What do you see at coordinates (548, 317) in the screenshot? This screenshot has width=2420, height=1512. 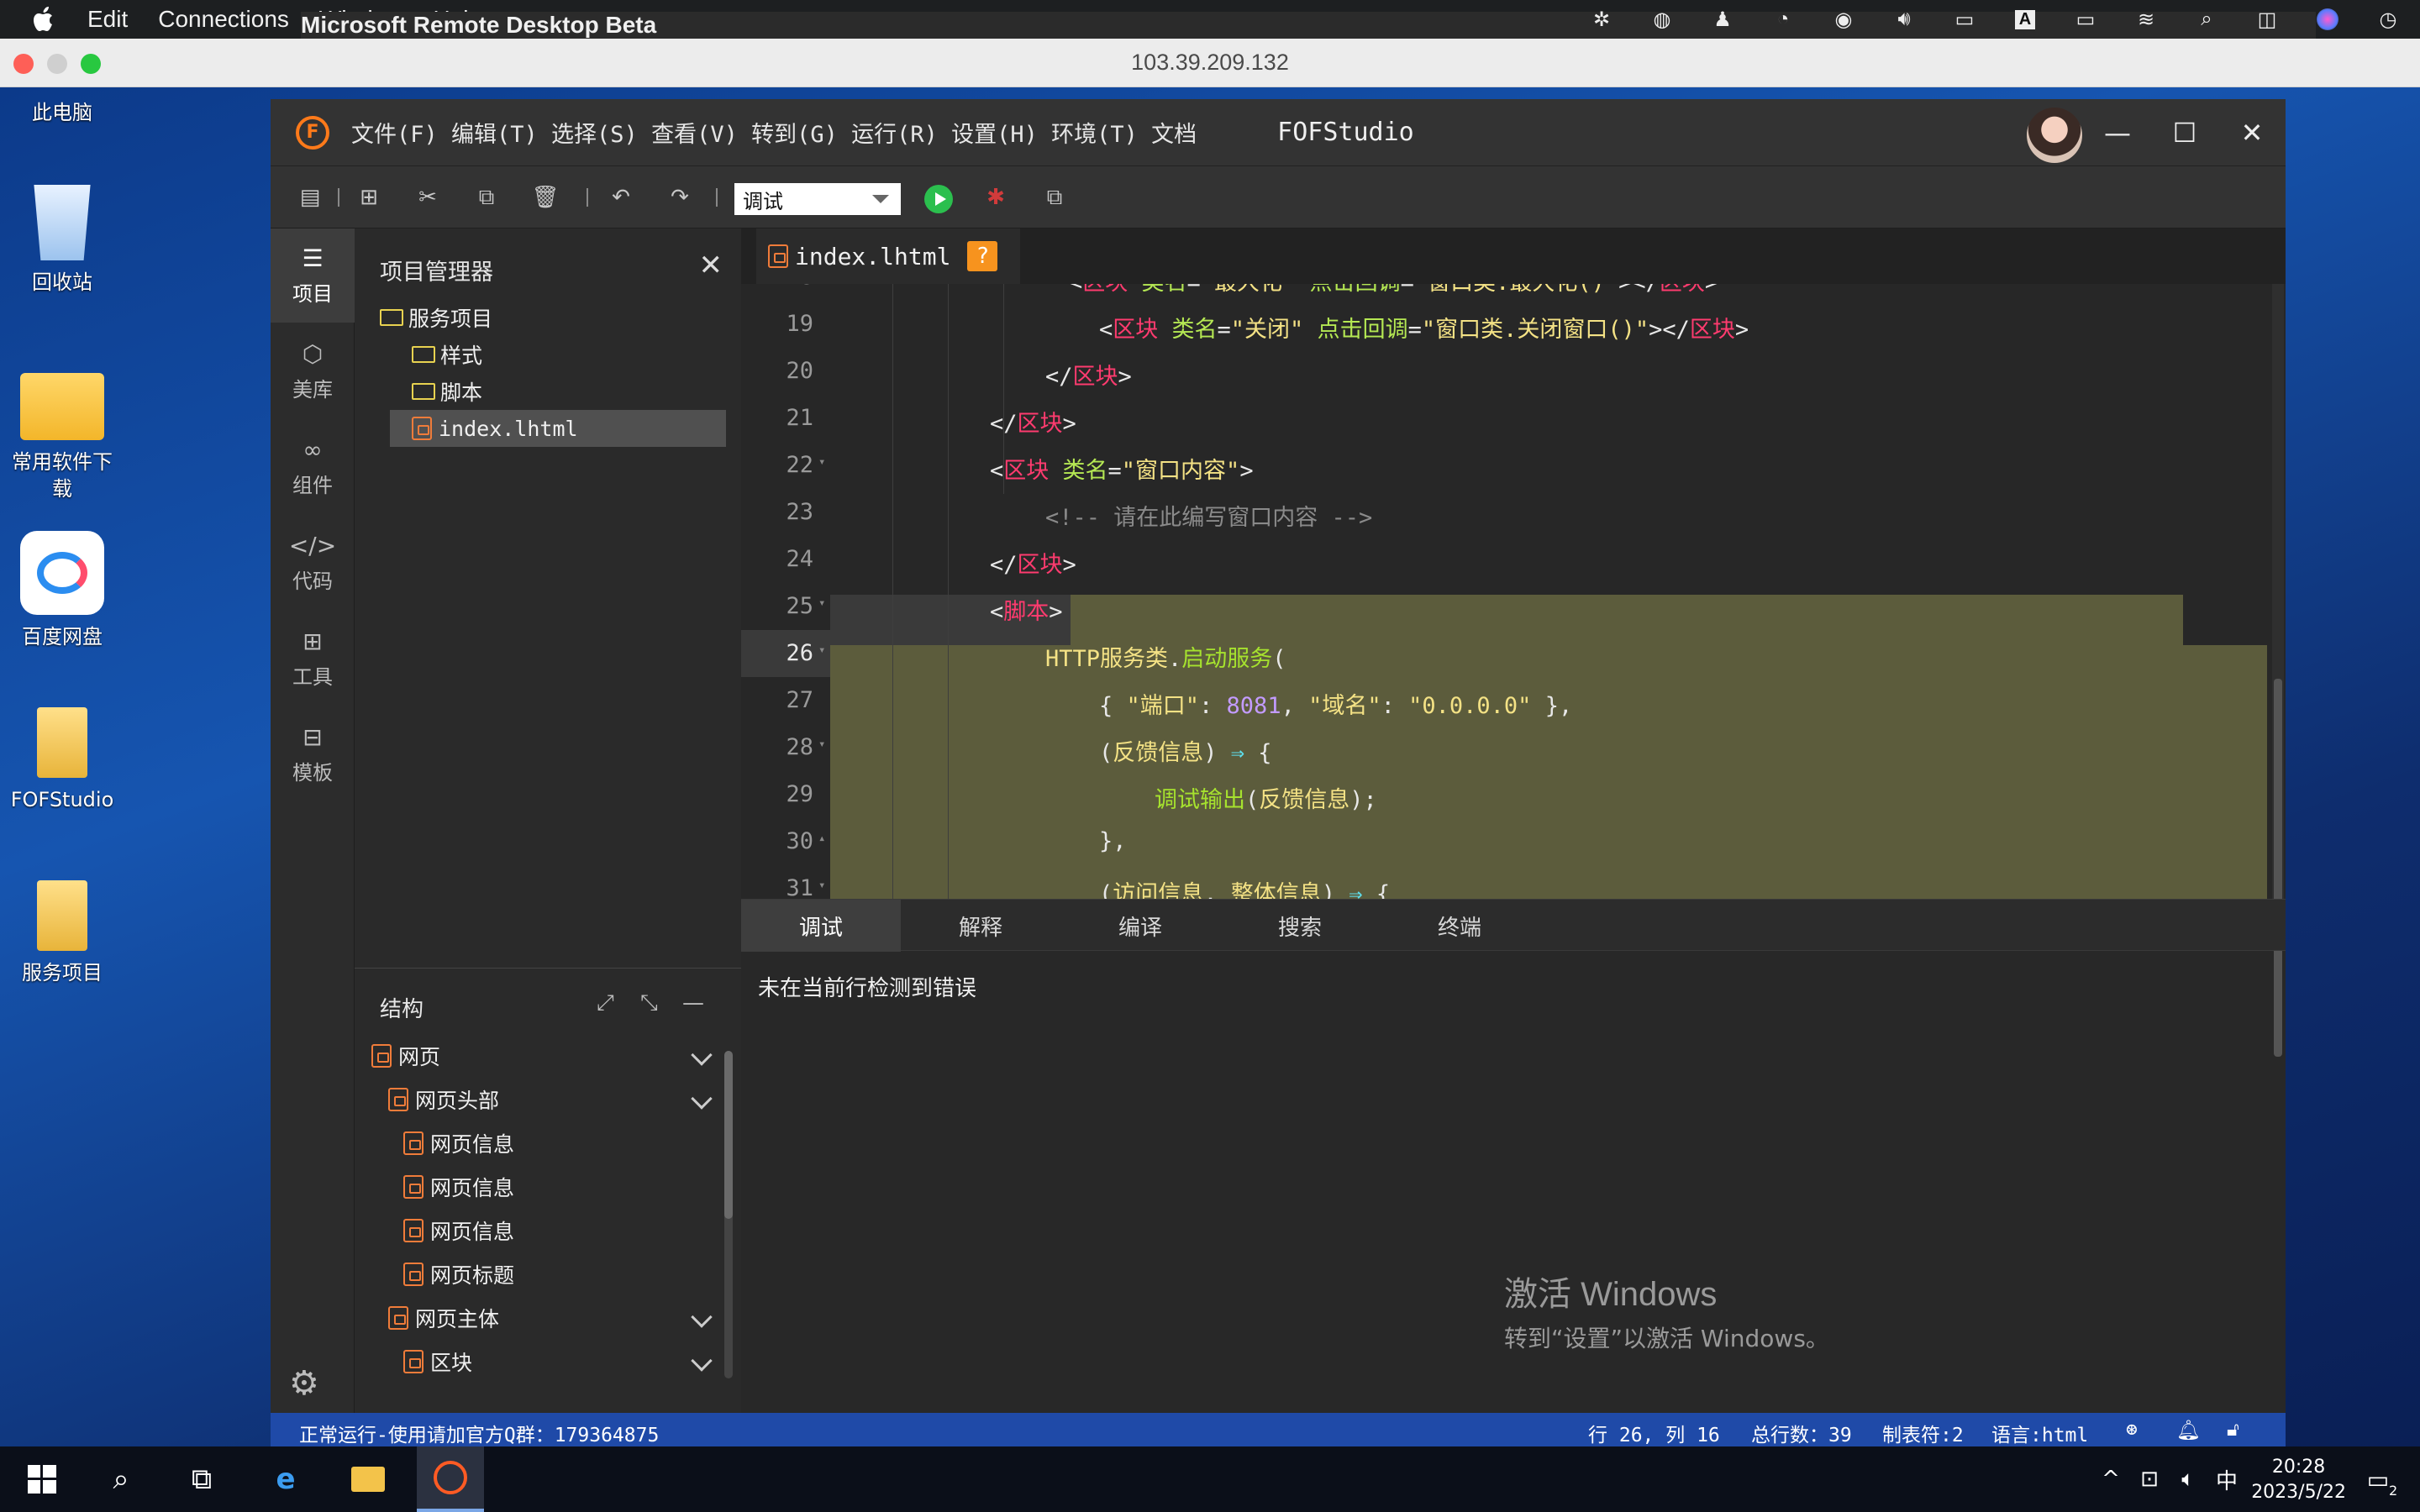 I see `tree-item-root: 服务项目` at bounding box center [548, 317].